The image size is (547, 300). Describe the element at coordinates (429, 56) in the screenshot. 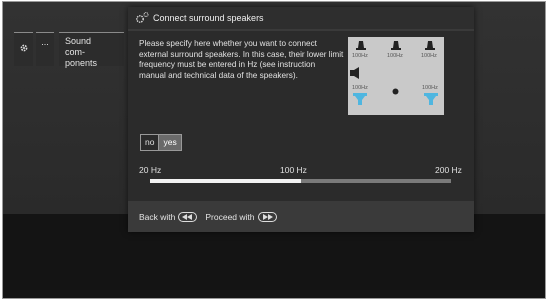

I see `front-right-freq: 100Hz` at that location.